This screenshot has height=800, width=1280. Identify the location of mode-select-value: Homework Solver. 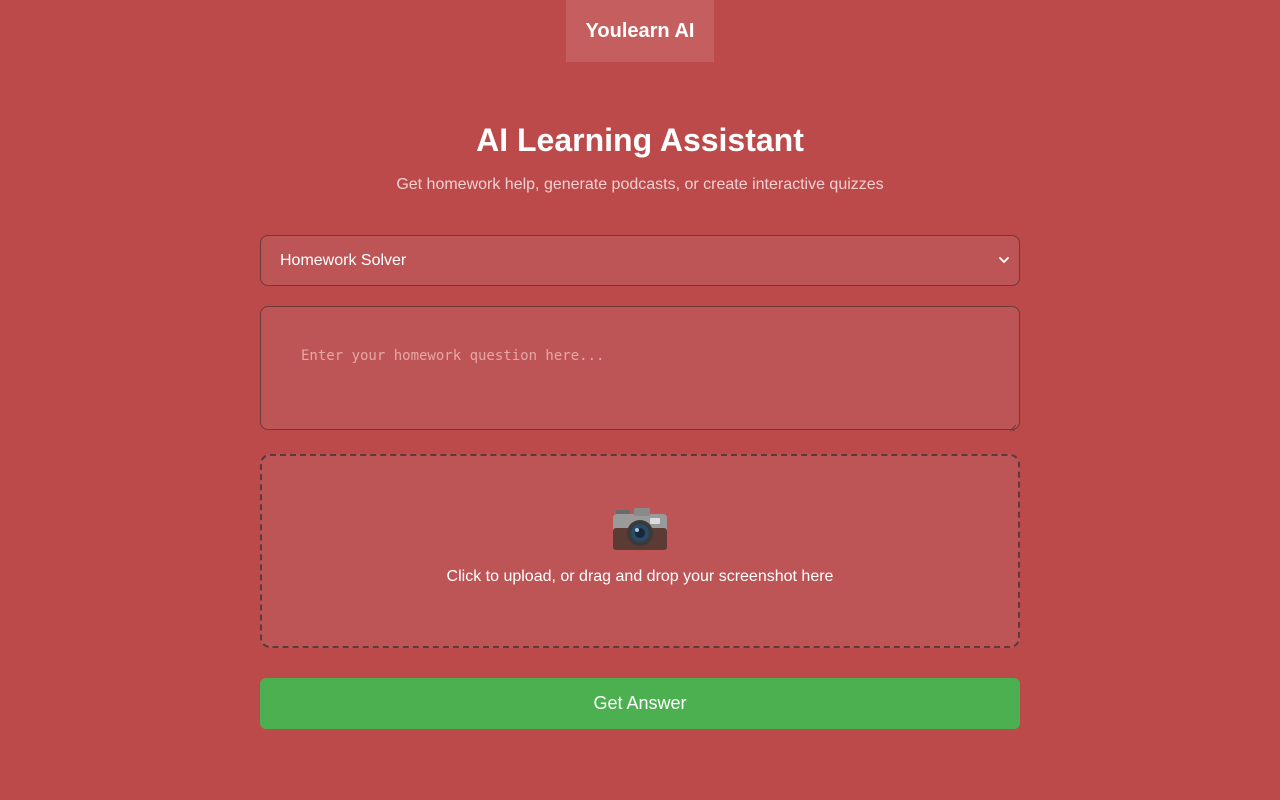
(343, 260).